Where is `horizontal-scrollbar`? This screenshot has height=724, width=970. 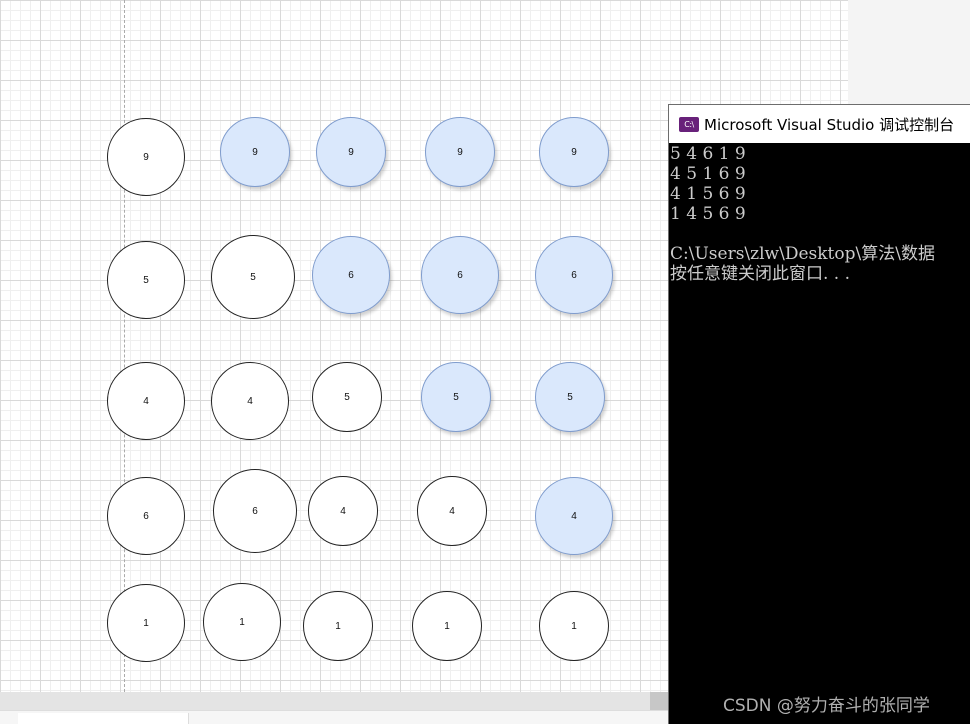
horizontal-scrollbar is located at coordinates (334, 701).